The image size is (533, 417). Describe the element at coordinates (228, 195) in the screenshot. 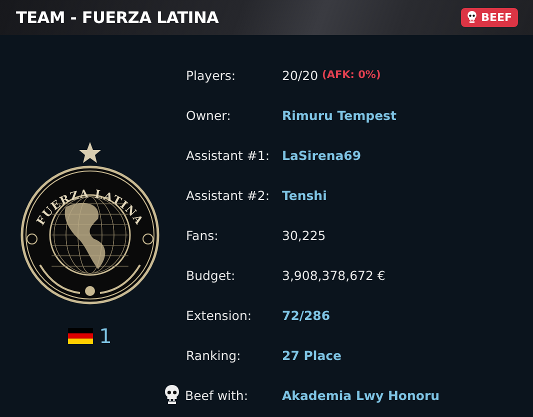

I see `field-label: Assistant #2:` at that location.